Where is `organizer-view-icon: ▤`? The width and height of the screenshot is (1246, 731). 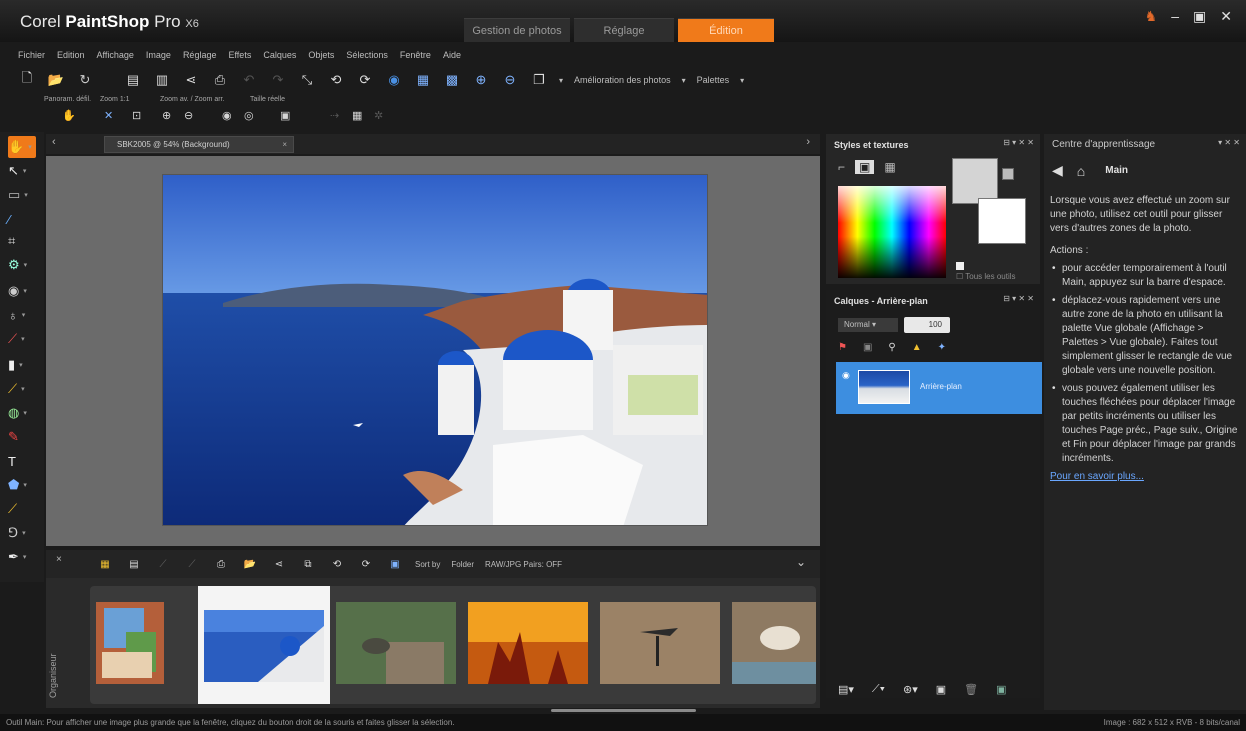 organizer-view-icon: ▤ is located at coordinates (134, 564).